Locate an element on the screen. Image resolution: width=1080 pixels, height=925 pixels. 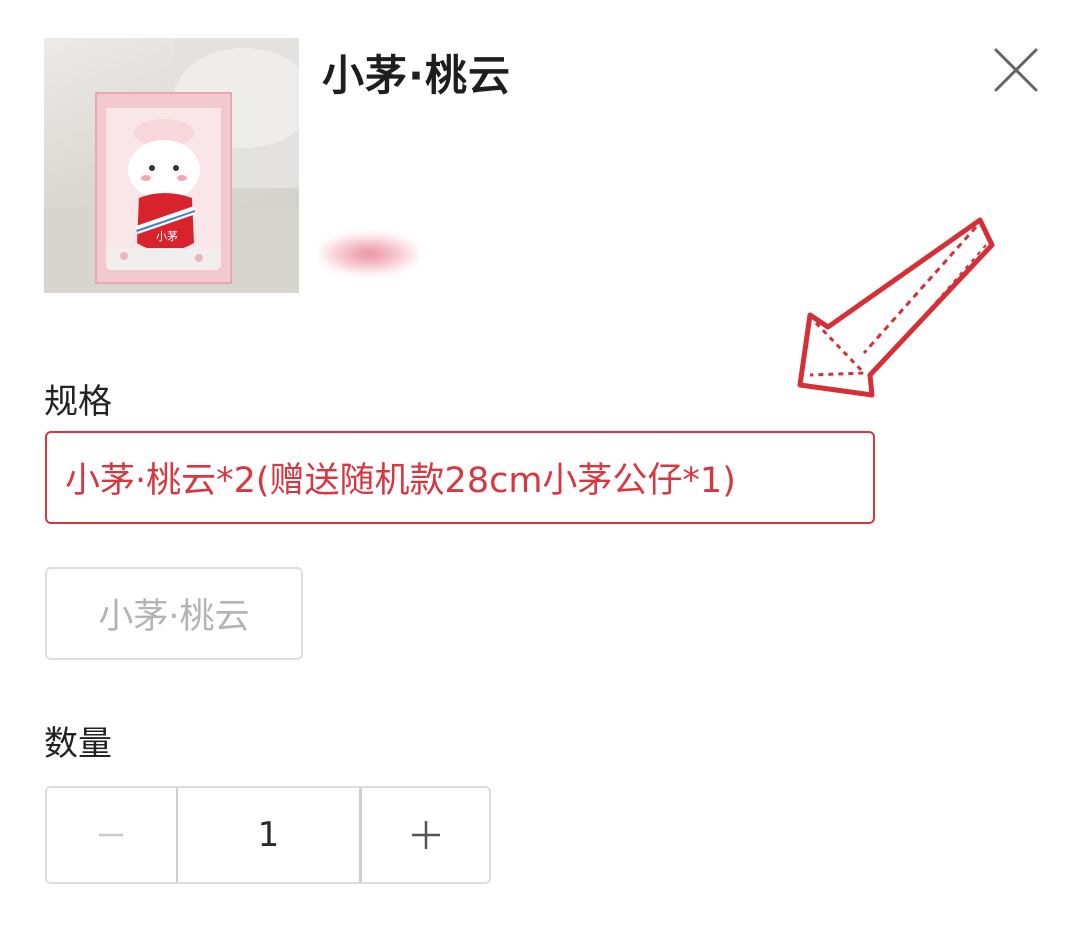
close-button is located at coordinates (1016, 70).